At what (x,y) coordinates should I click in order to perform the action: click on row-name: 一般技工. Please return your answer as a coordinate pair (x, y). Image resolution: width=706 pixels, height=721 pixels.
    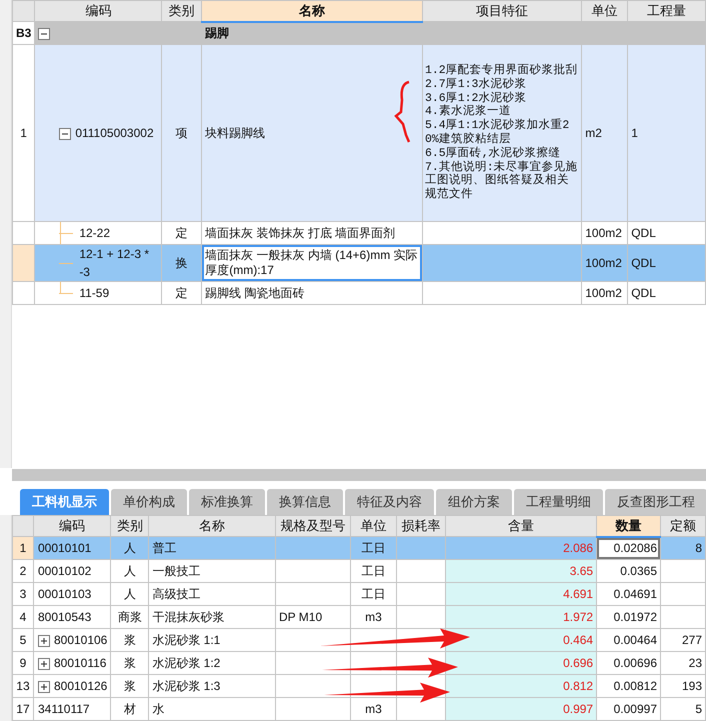
    Looking at the image, I should click on (212, 571).